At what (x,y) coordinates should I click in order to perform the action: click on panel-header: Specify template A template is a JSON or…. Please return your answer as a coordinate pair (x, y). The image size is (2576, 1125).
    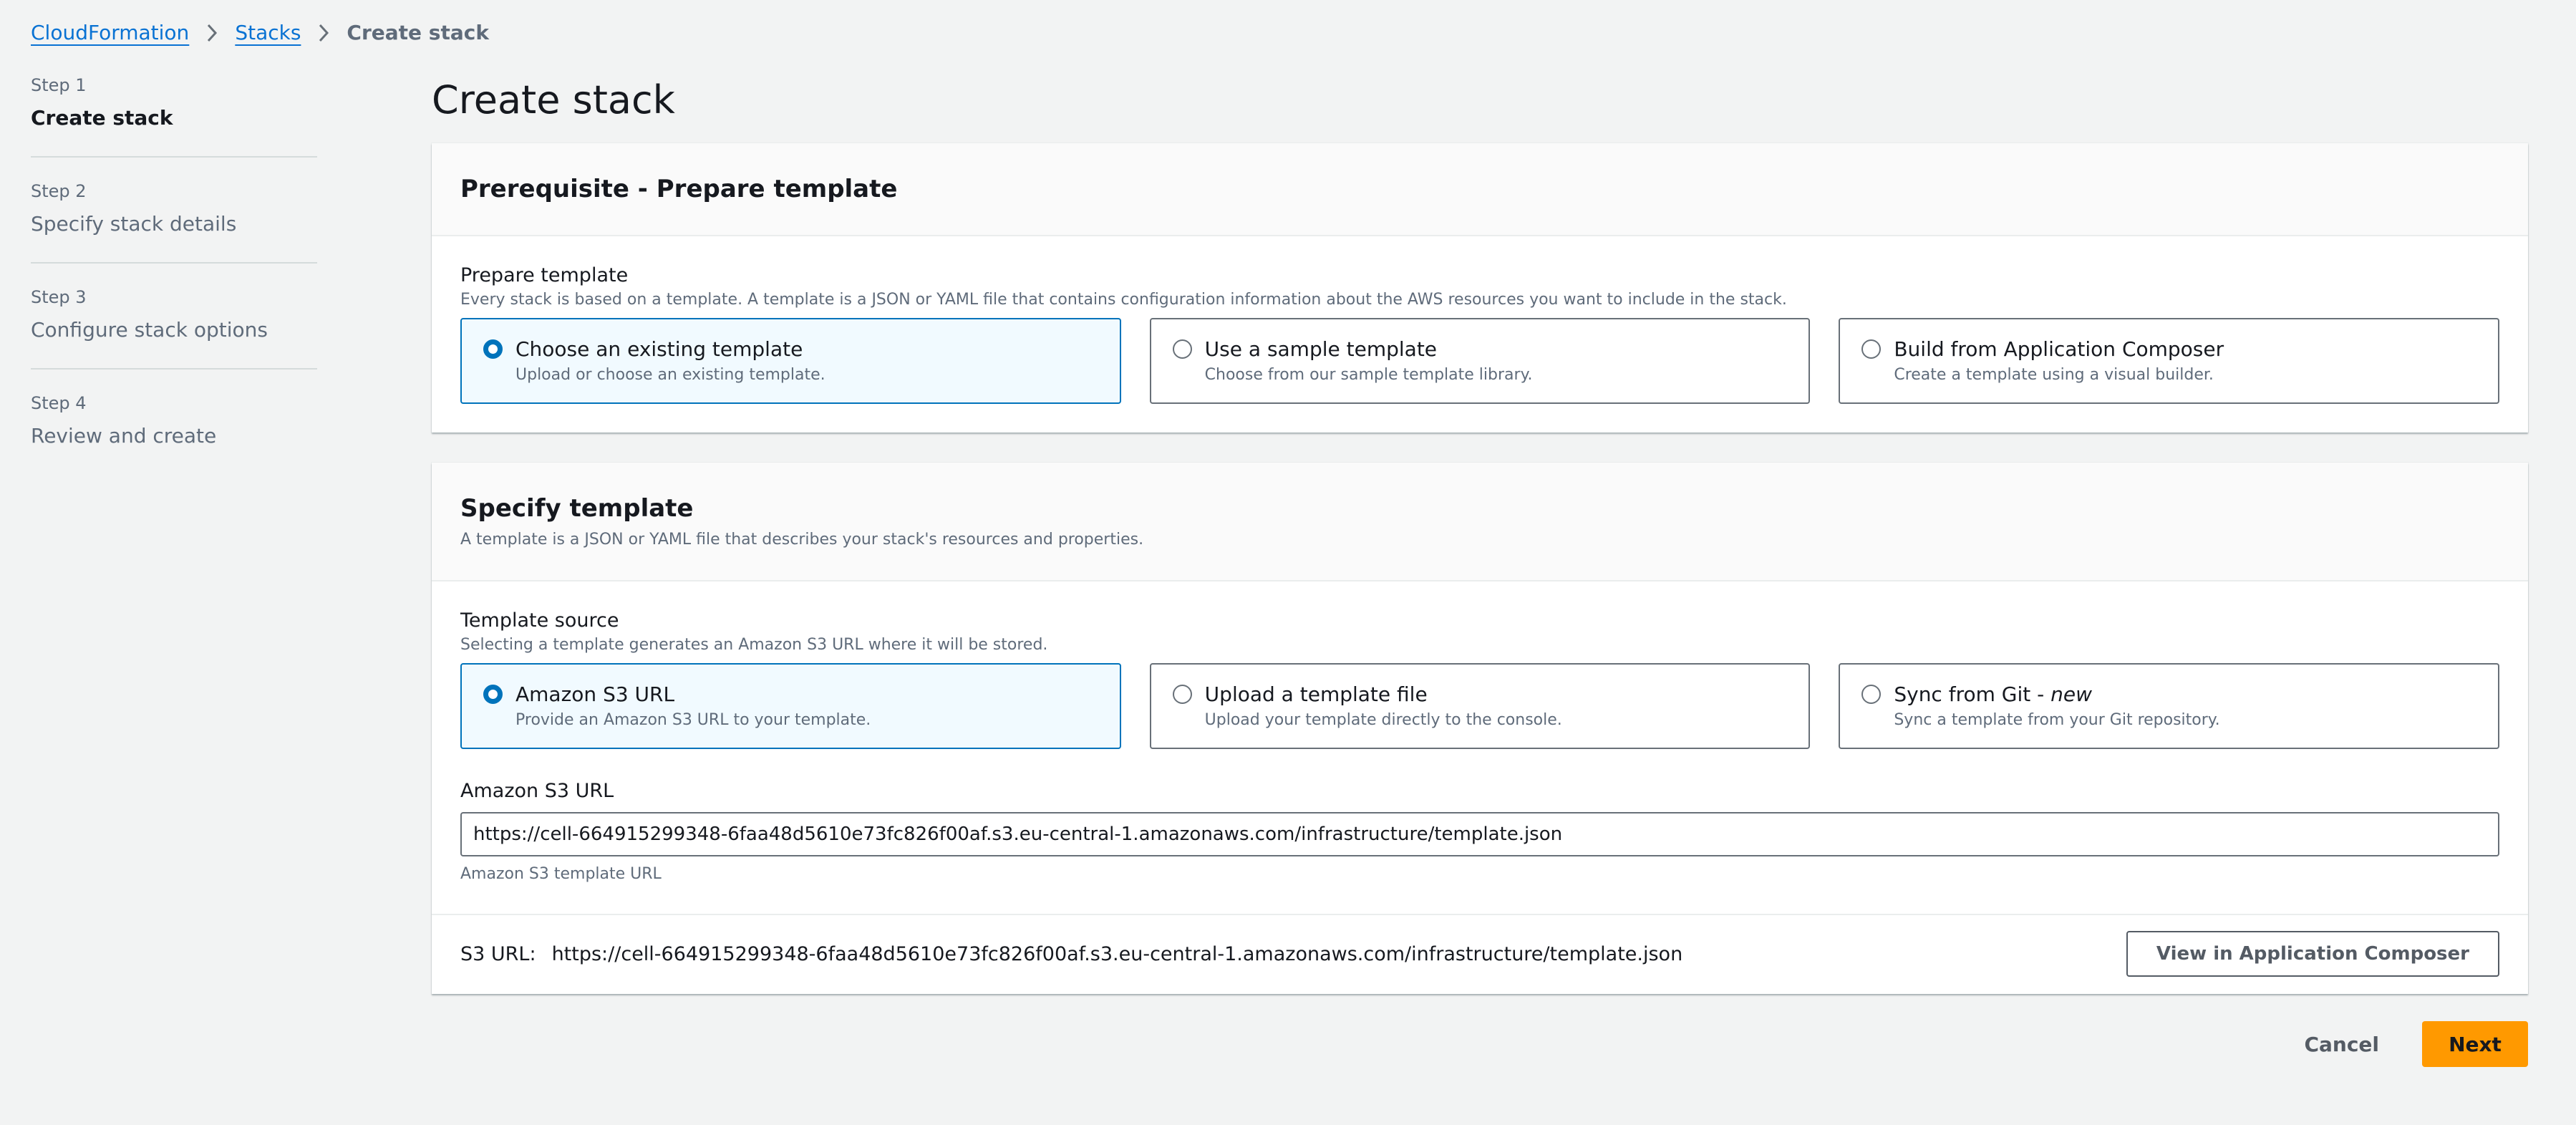
    Looking at the image, I should click on (1480, 522).